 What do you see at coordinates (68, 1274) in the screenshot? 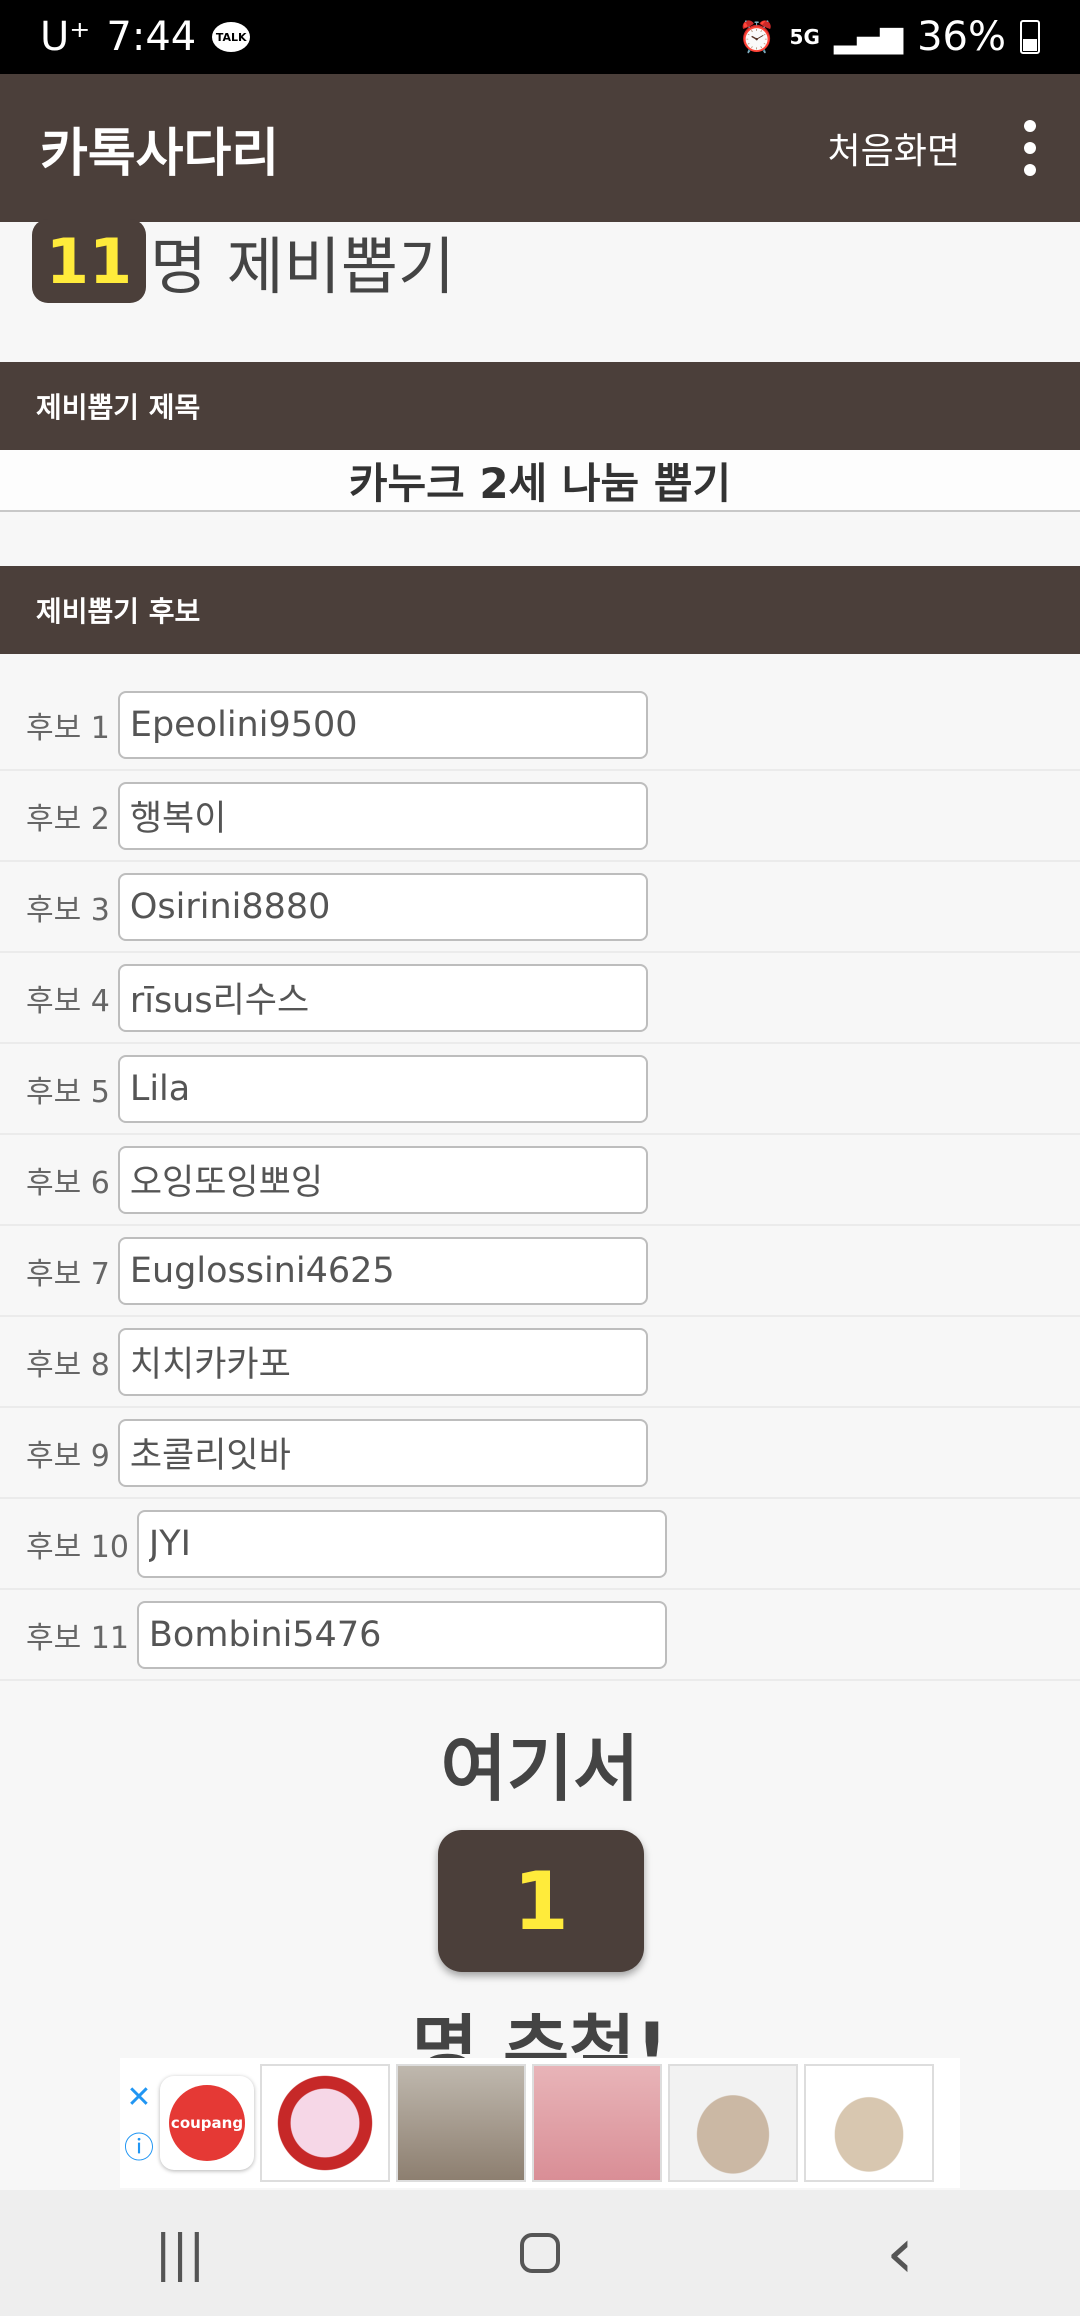
I see `candidate-label: 후보 7` at bounding box center [68, 1274].